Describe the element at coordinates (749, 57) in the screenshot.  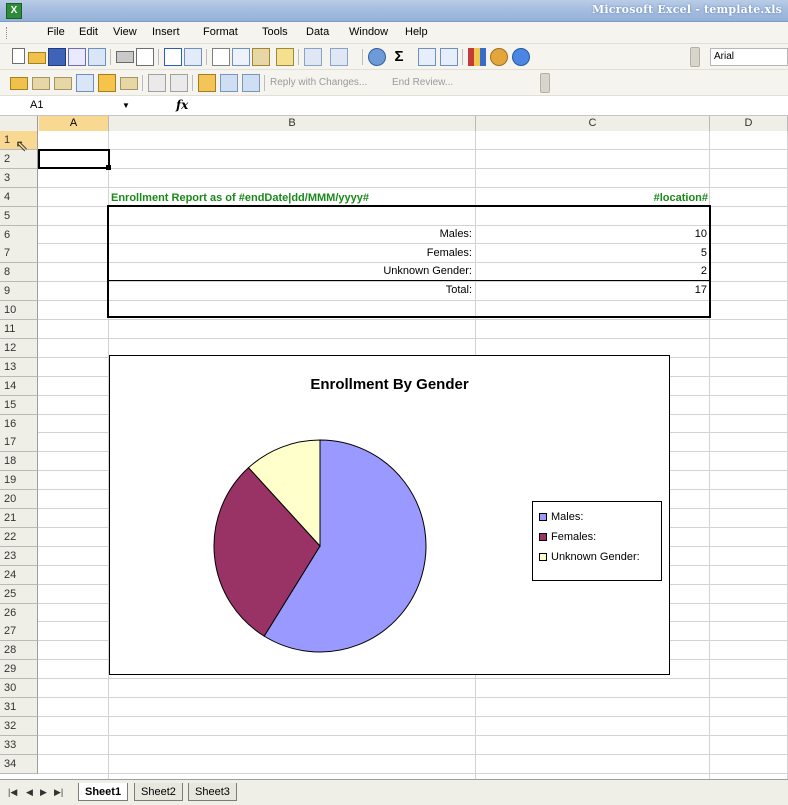
I see `font-name-field: Arial` at that location.